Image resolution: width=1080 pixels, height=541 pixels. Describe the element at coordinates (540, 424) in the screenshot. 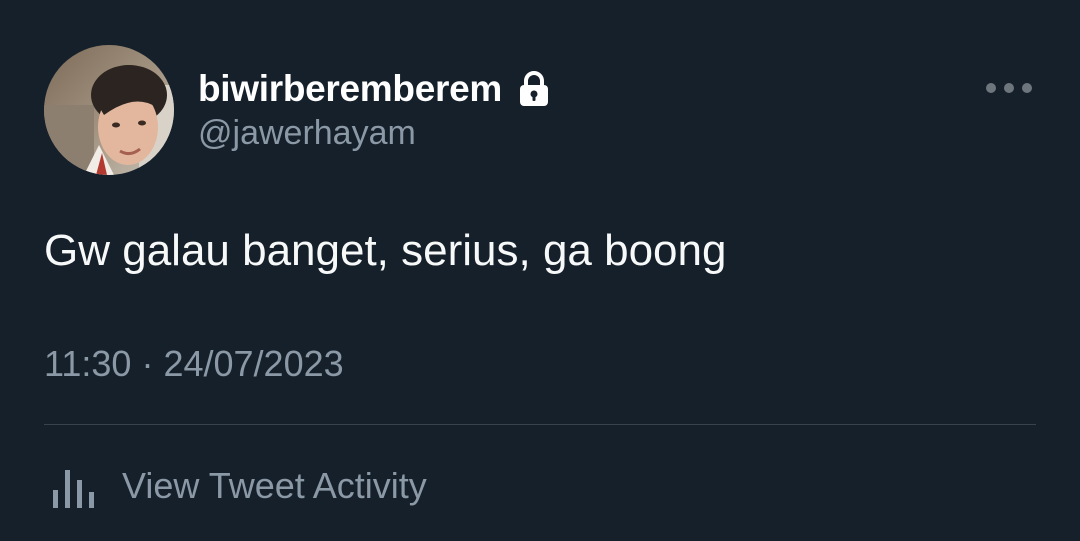

I see `divider` at that location.